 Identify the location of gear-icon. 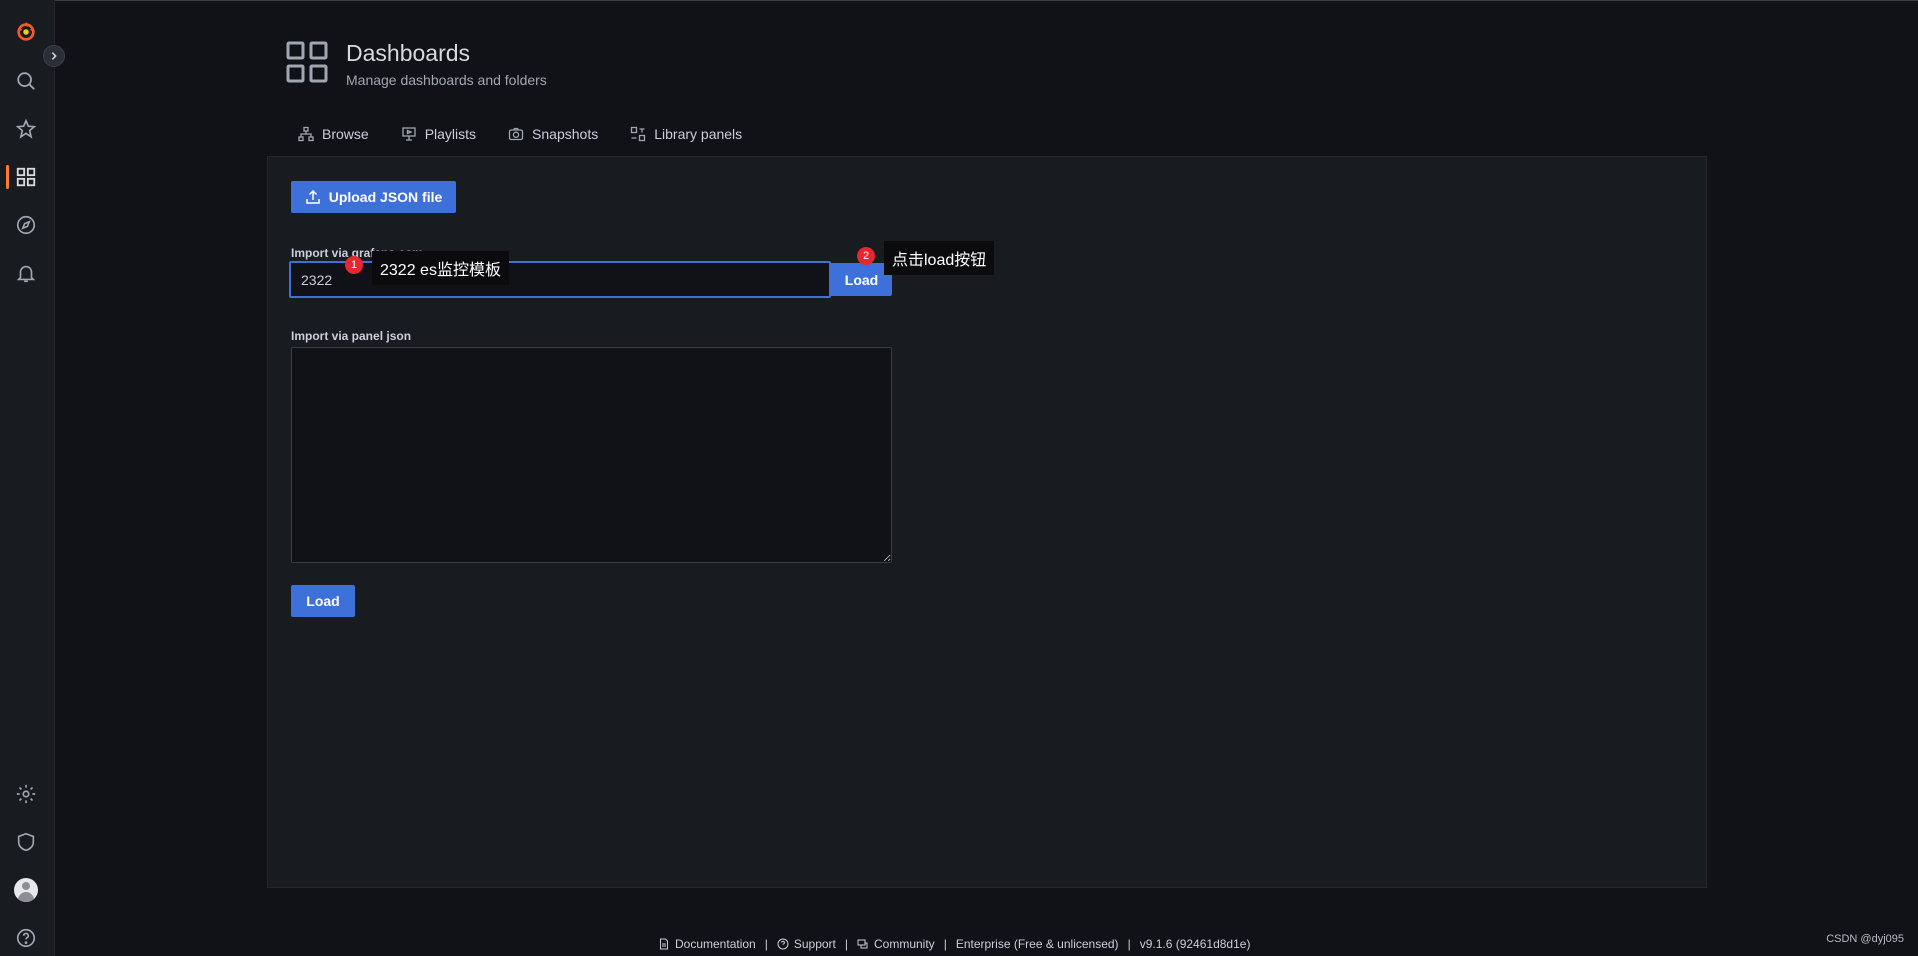
(26, 794).